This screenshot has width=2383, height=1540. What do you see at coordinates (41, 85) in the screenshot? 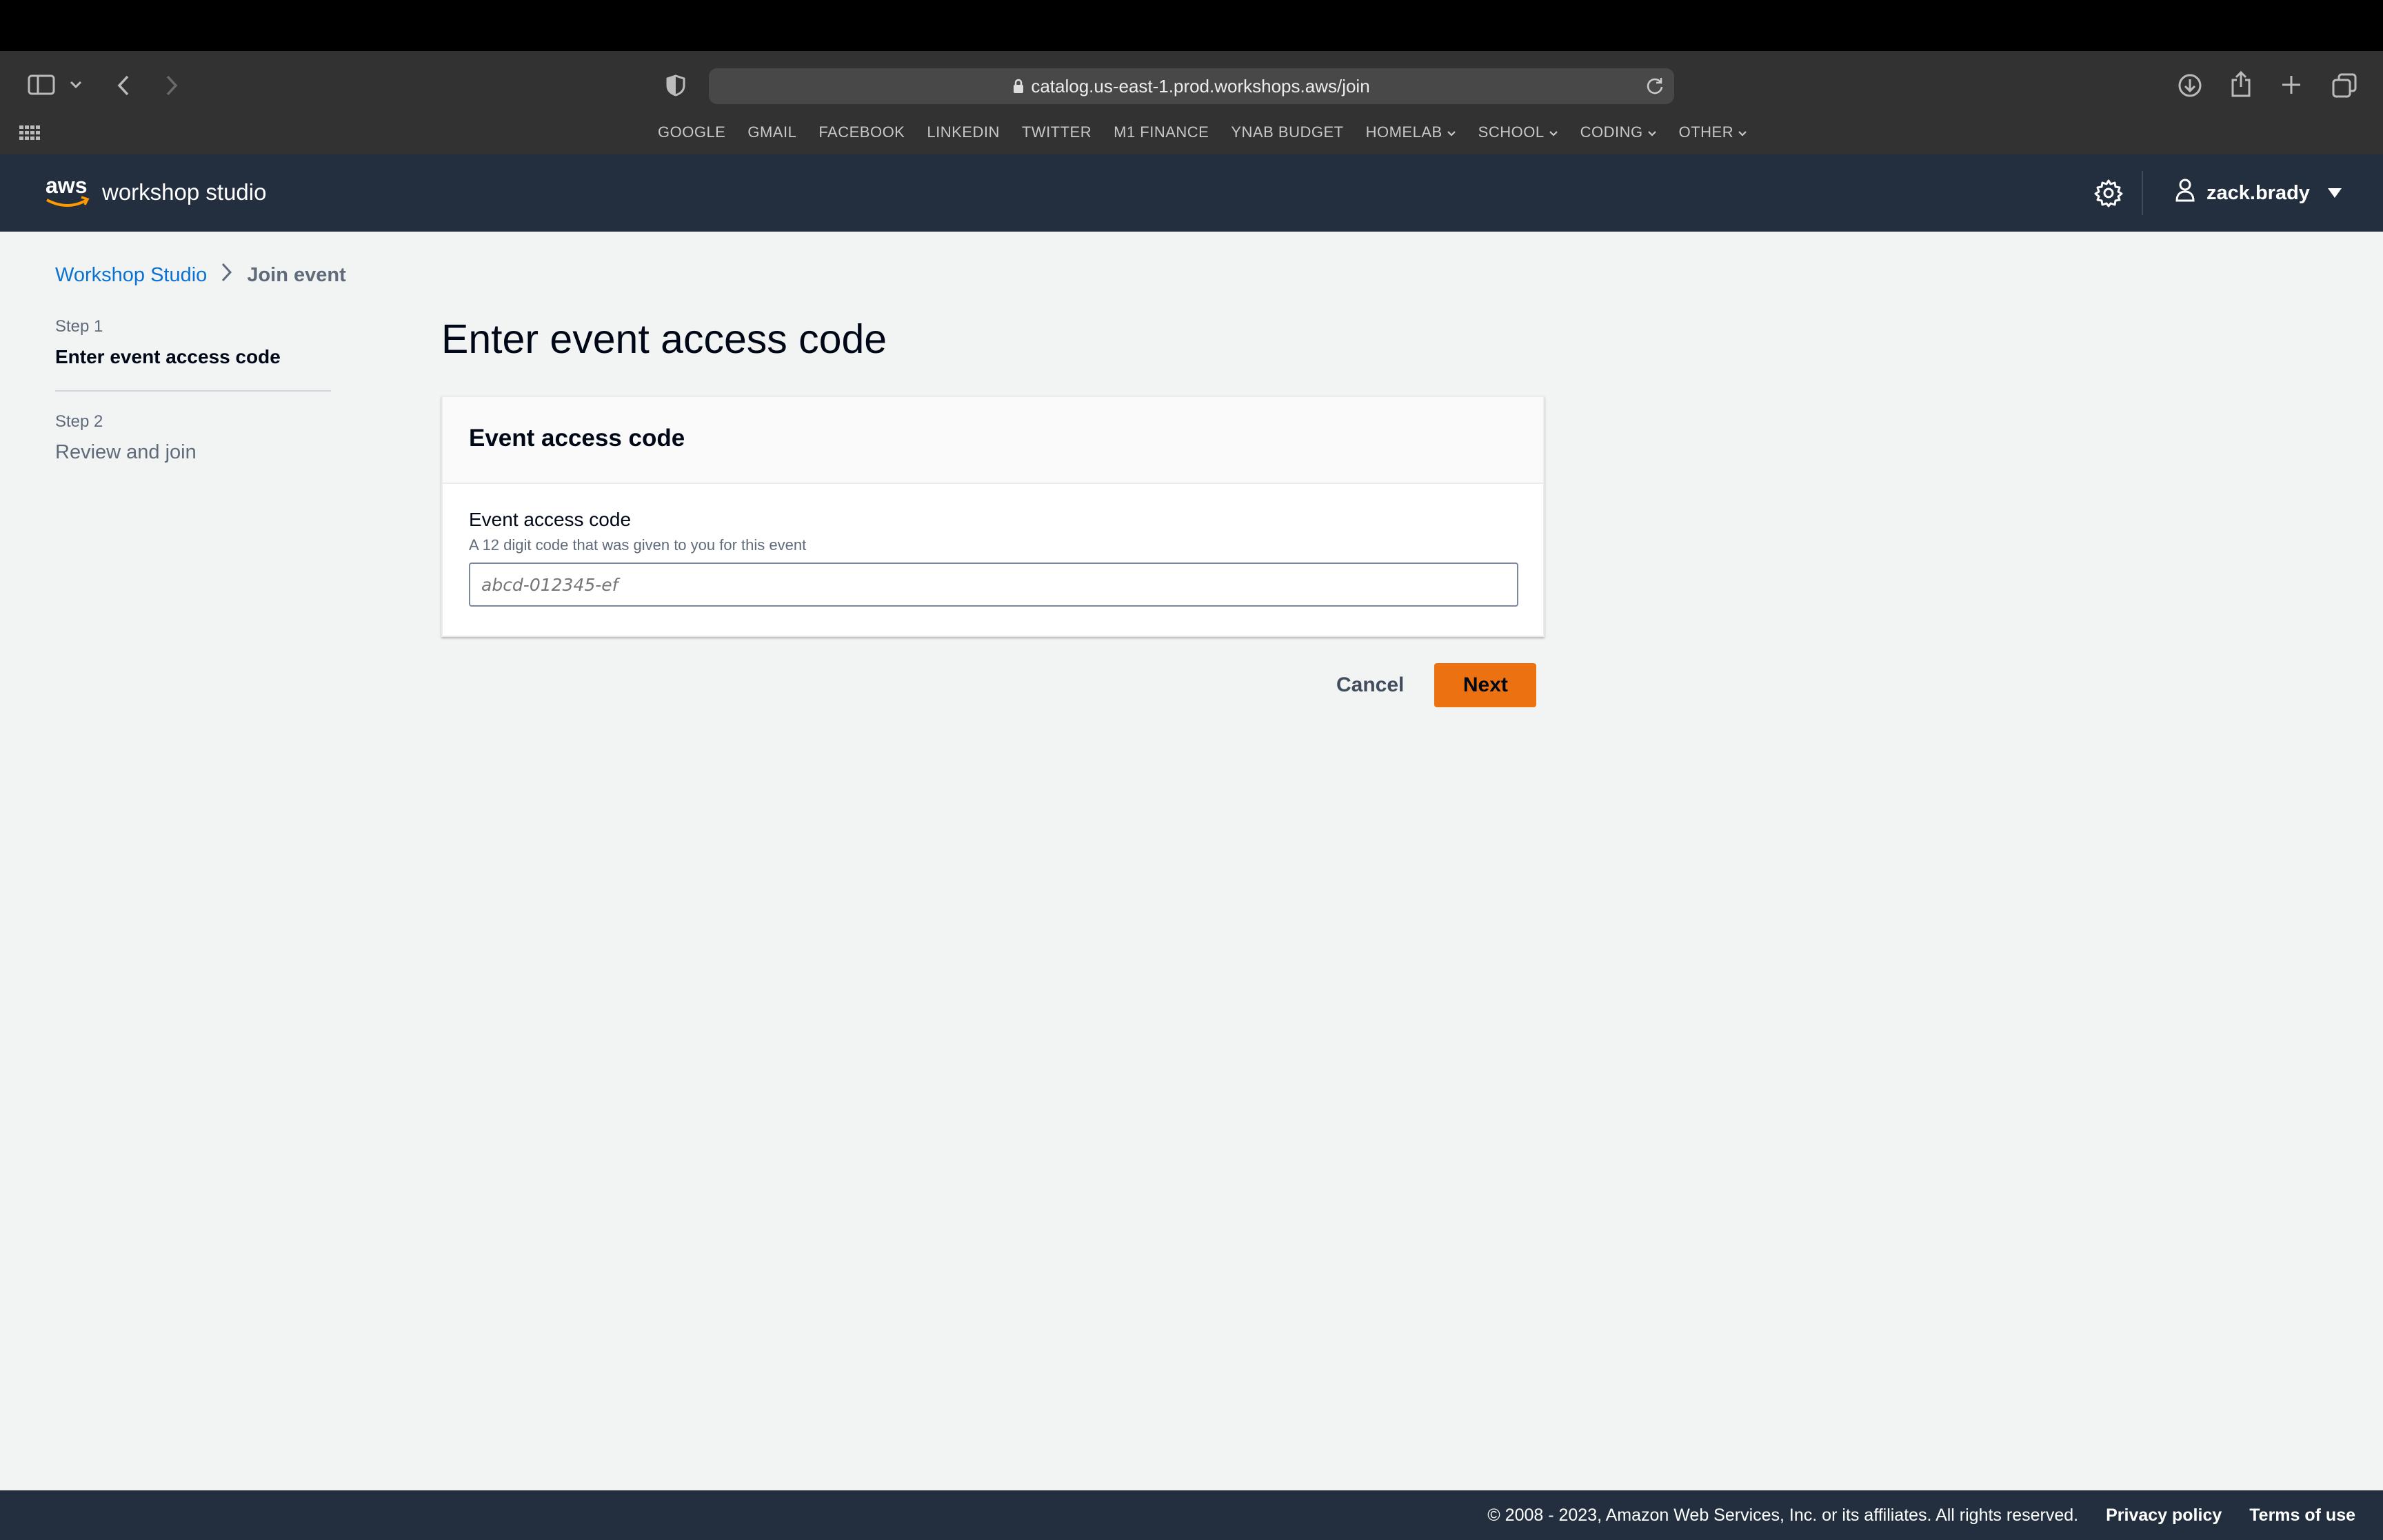
I see `sidebar-toggle-icon` at bounding box center [41, 85].